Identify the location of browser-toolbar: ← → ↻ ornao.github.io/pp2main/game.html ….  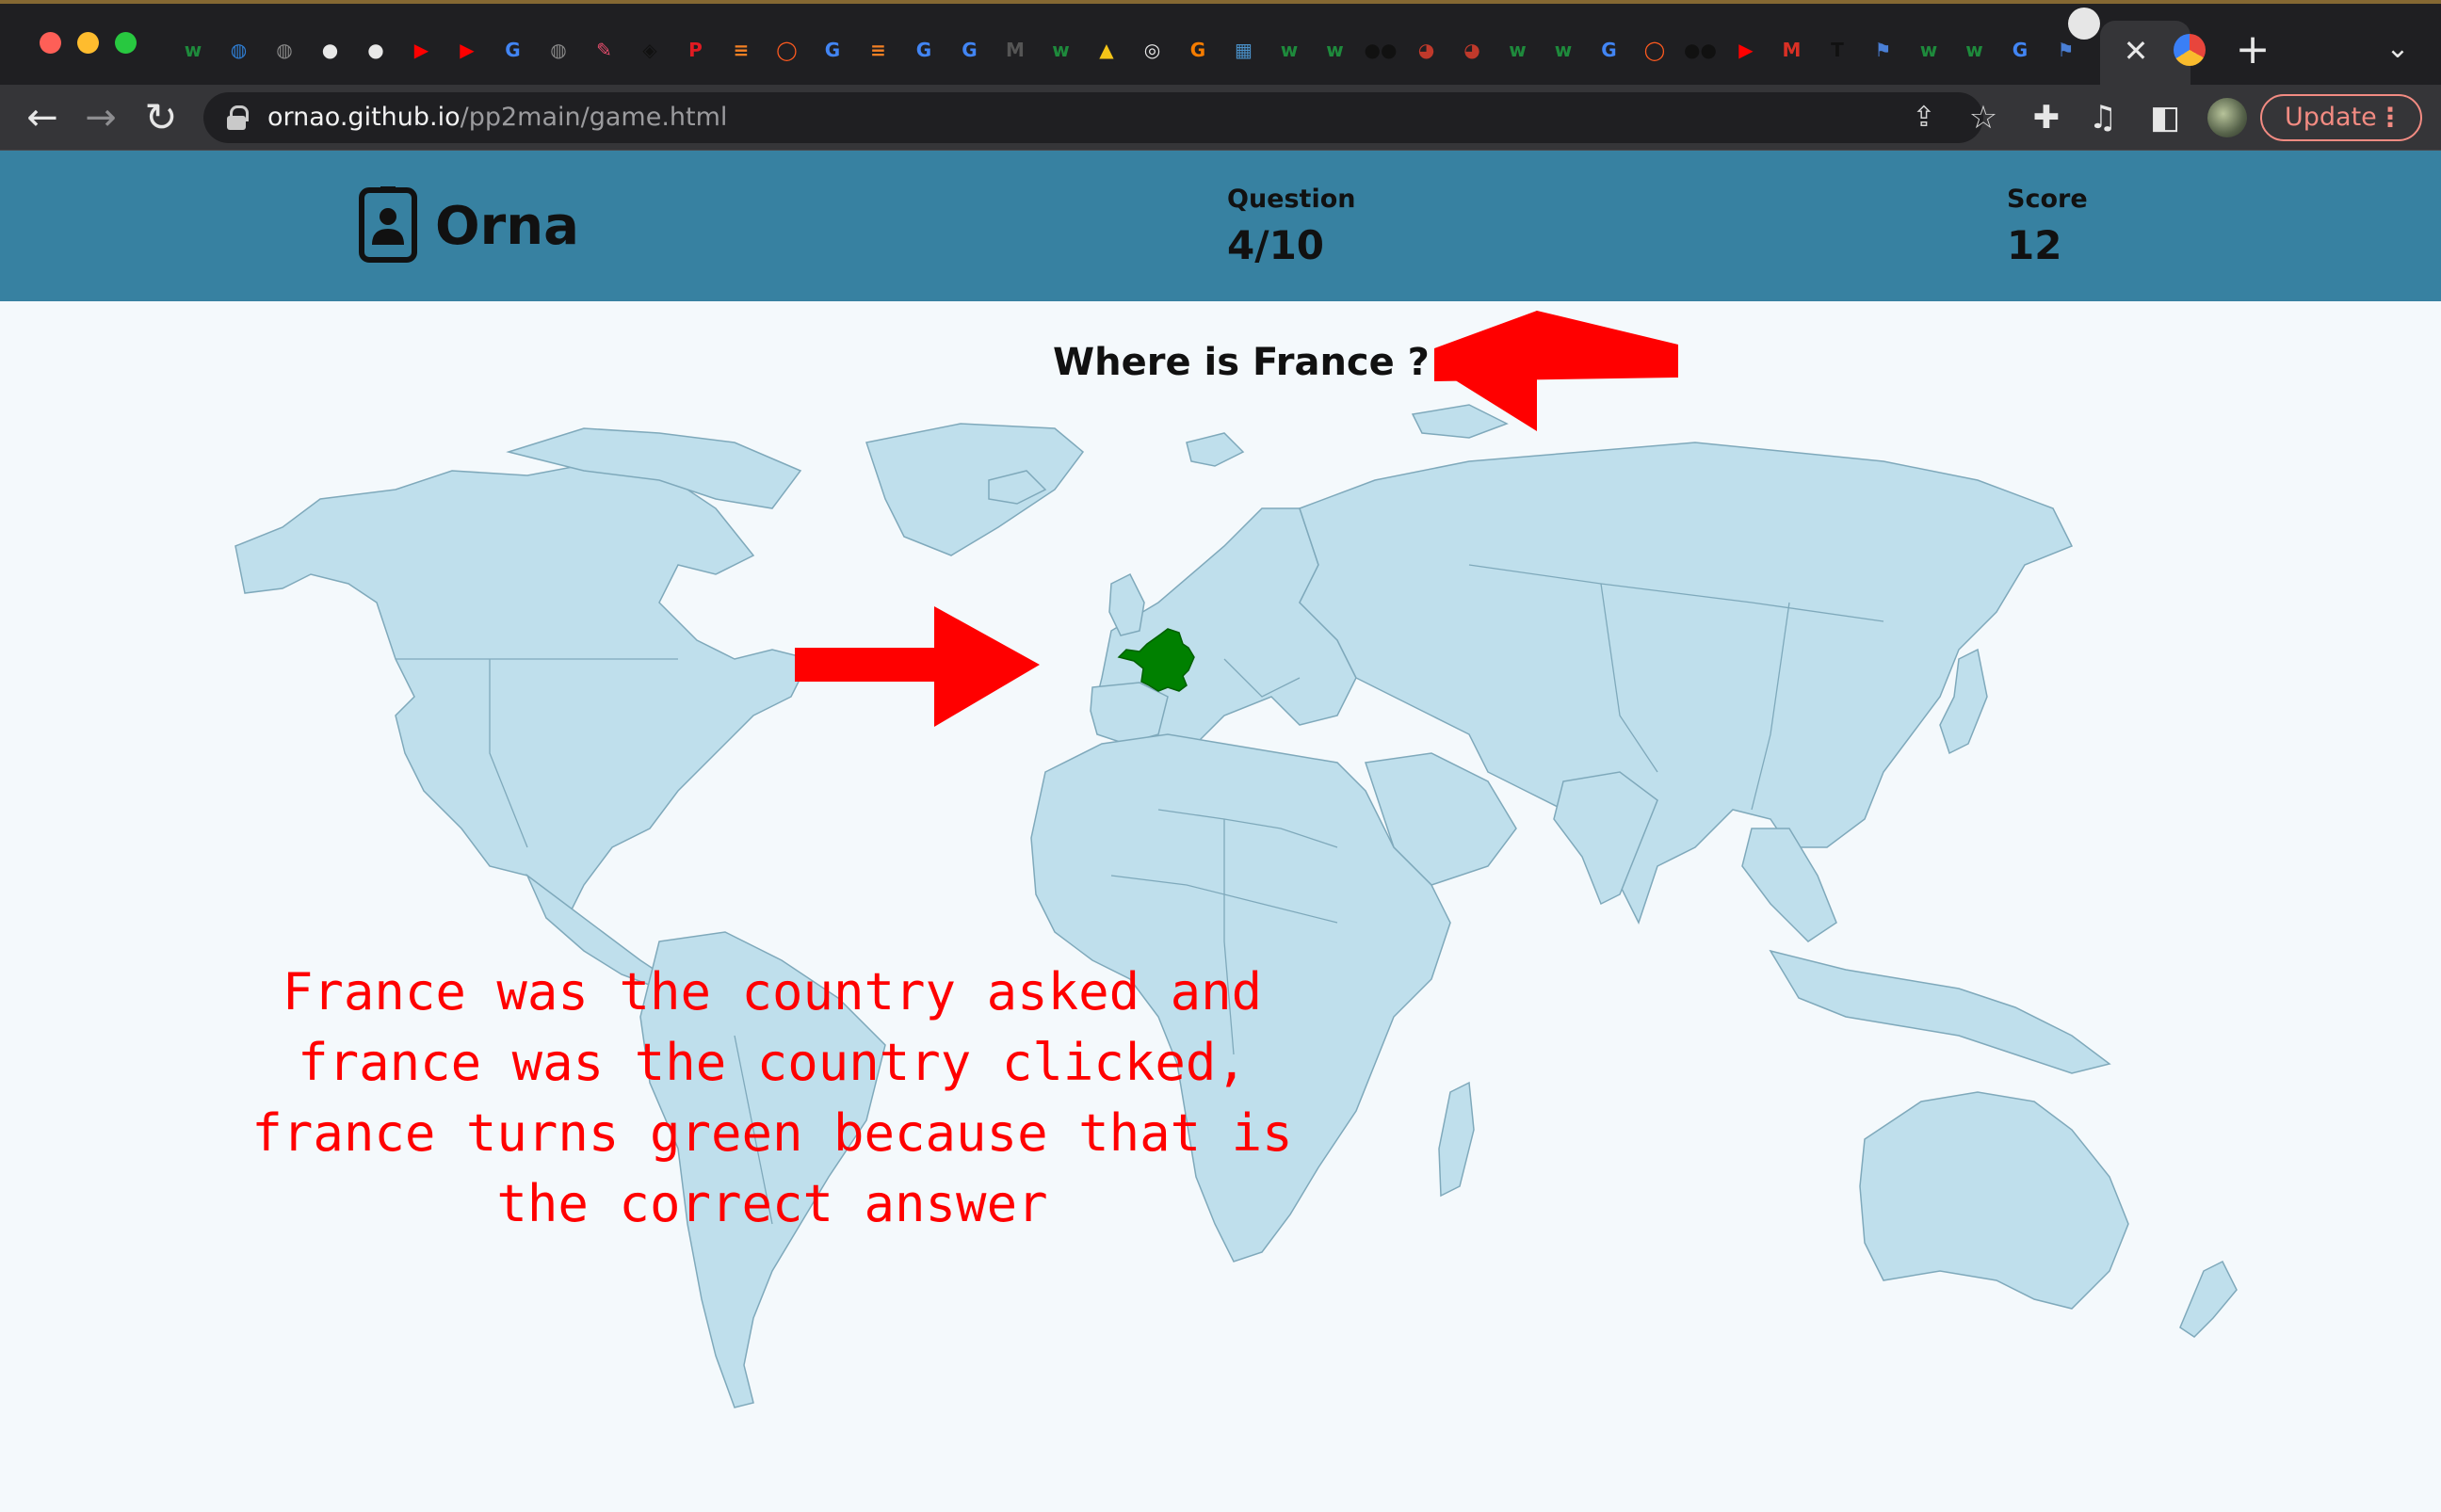
(1220, 118).